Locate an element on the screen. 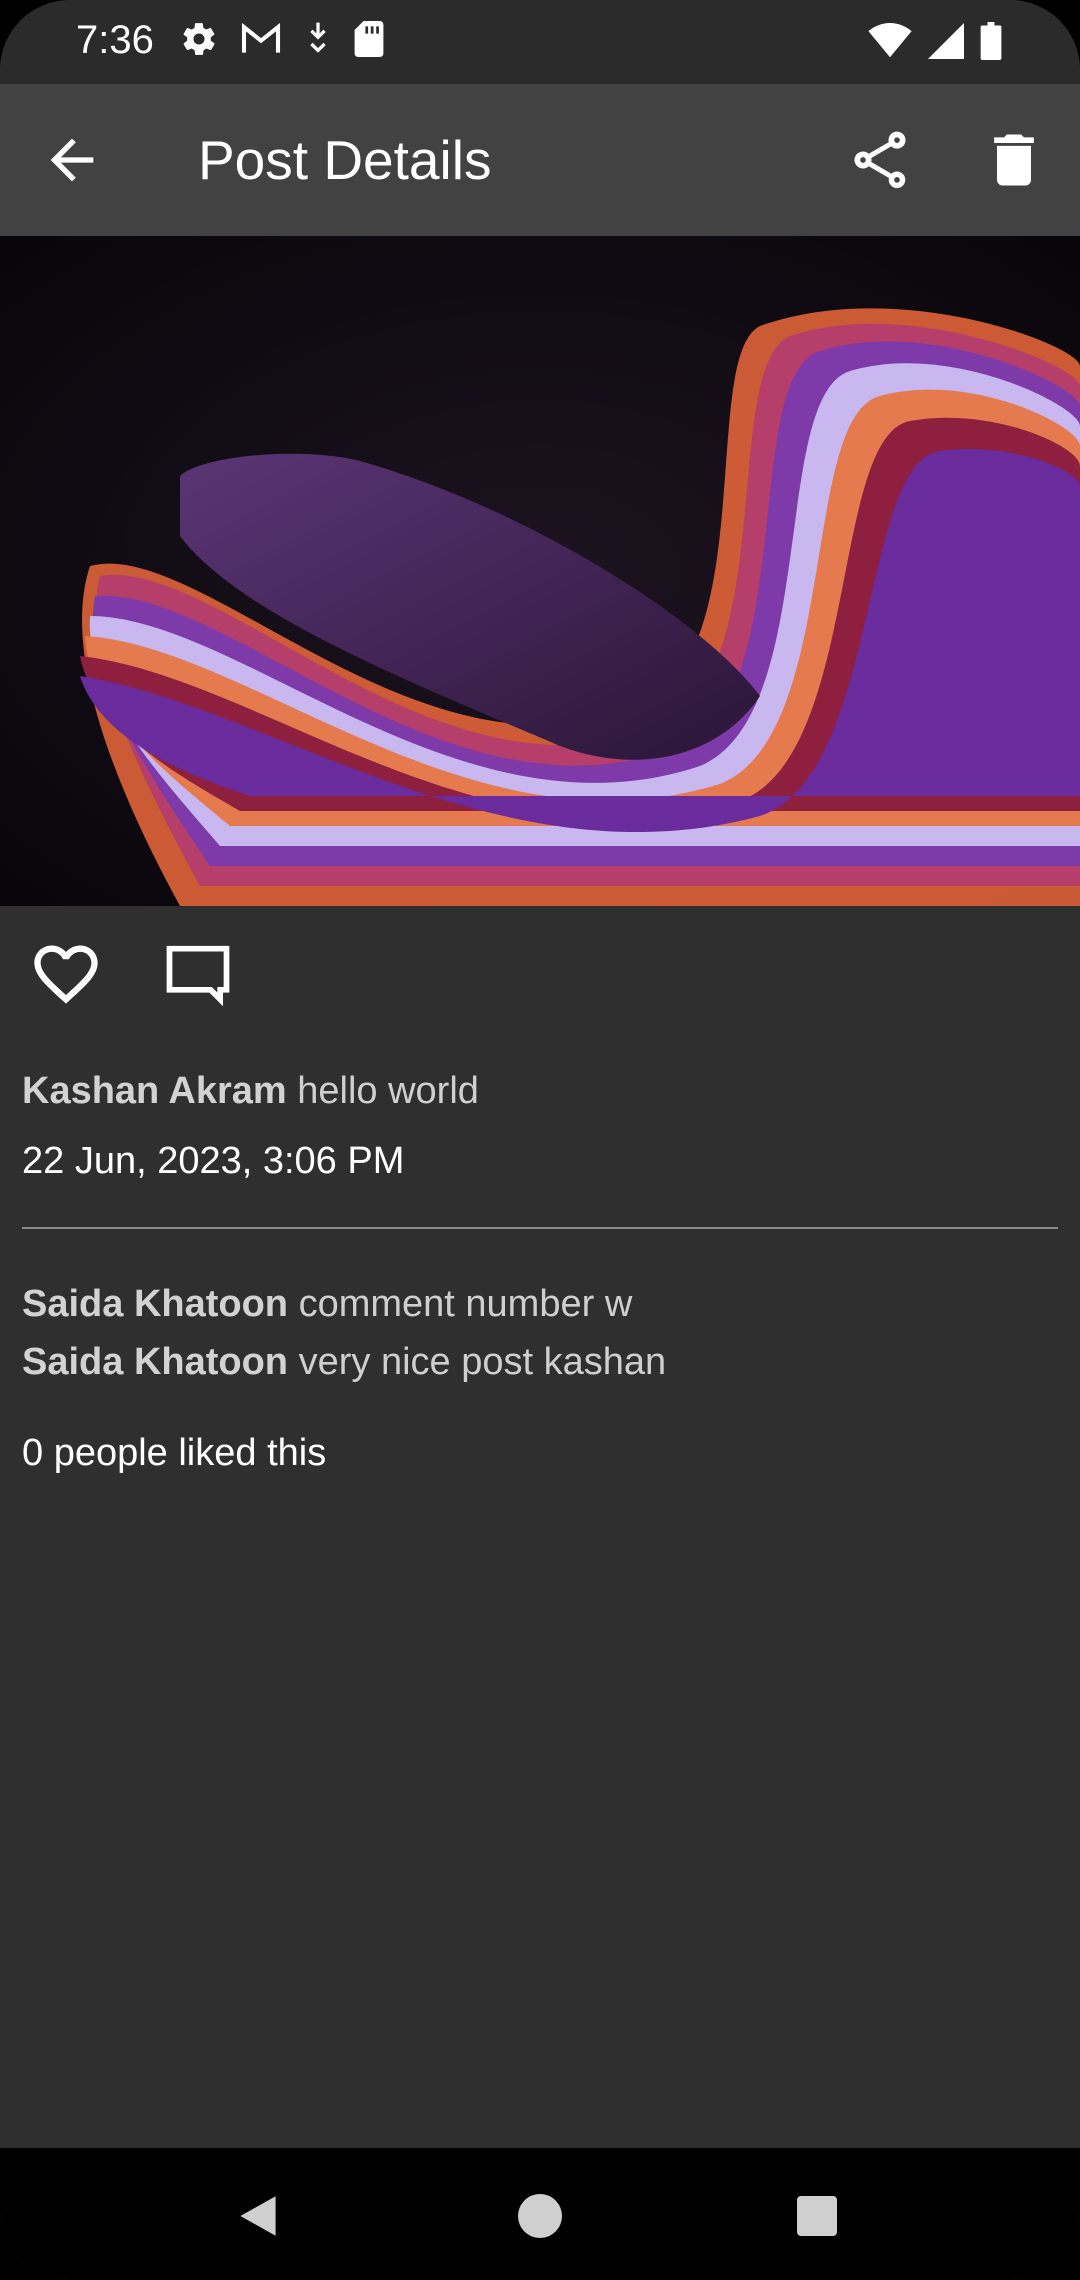 This screenshot has width=1080, height=2280. gmail-icon is located at coordinates (261, 39).